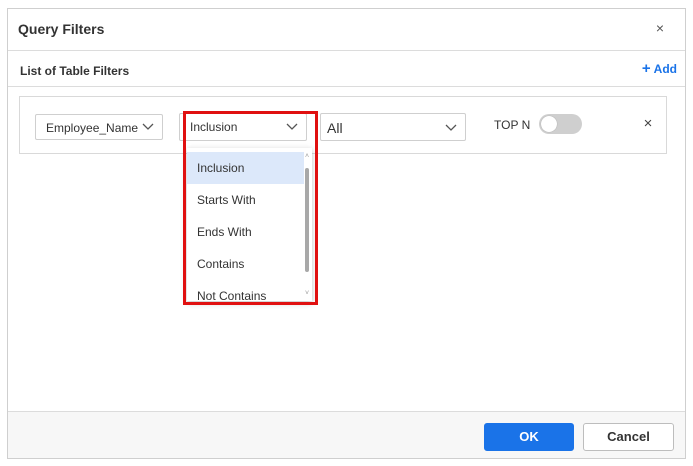  I want to click on remove-filter-icon: ×, so click(648, 123).